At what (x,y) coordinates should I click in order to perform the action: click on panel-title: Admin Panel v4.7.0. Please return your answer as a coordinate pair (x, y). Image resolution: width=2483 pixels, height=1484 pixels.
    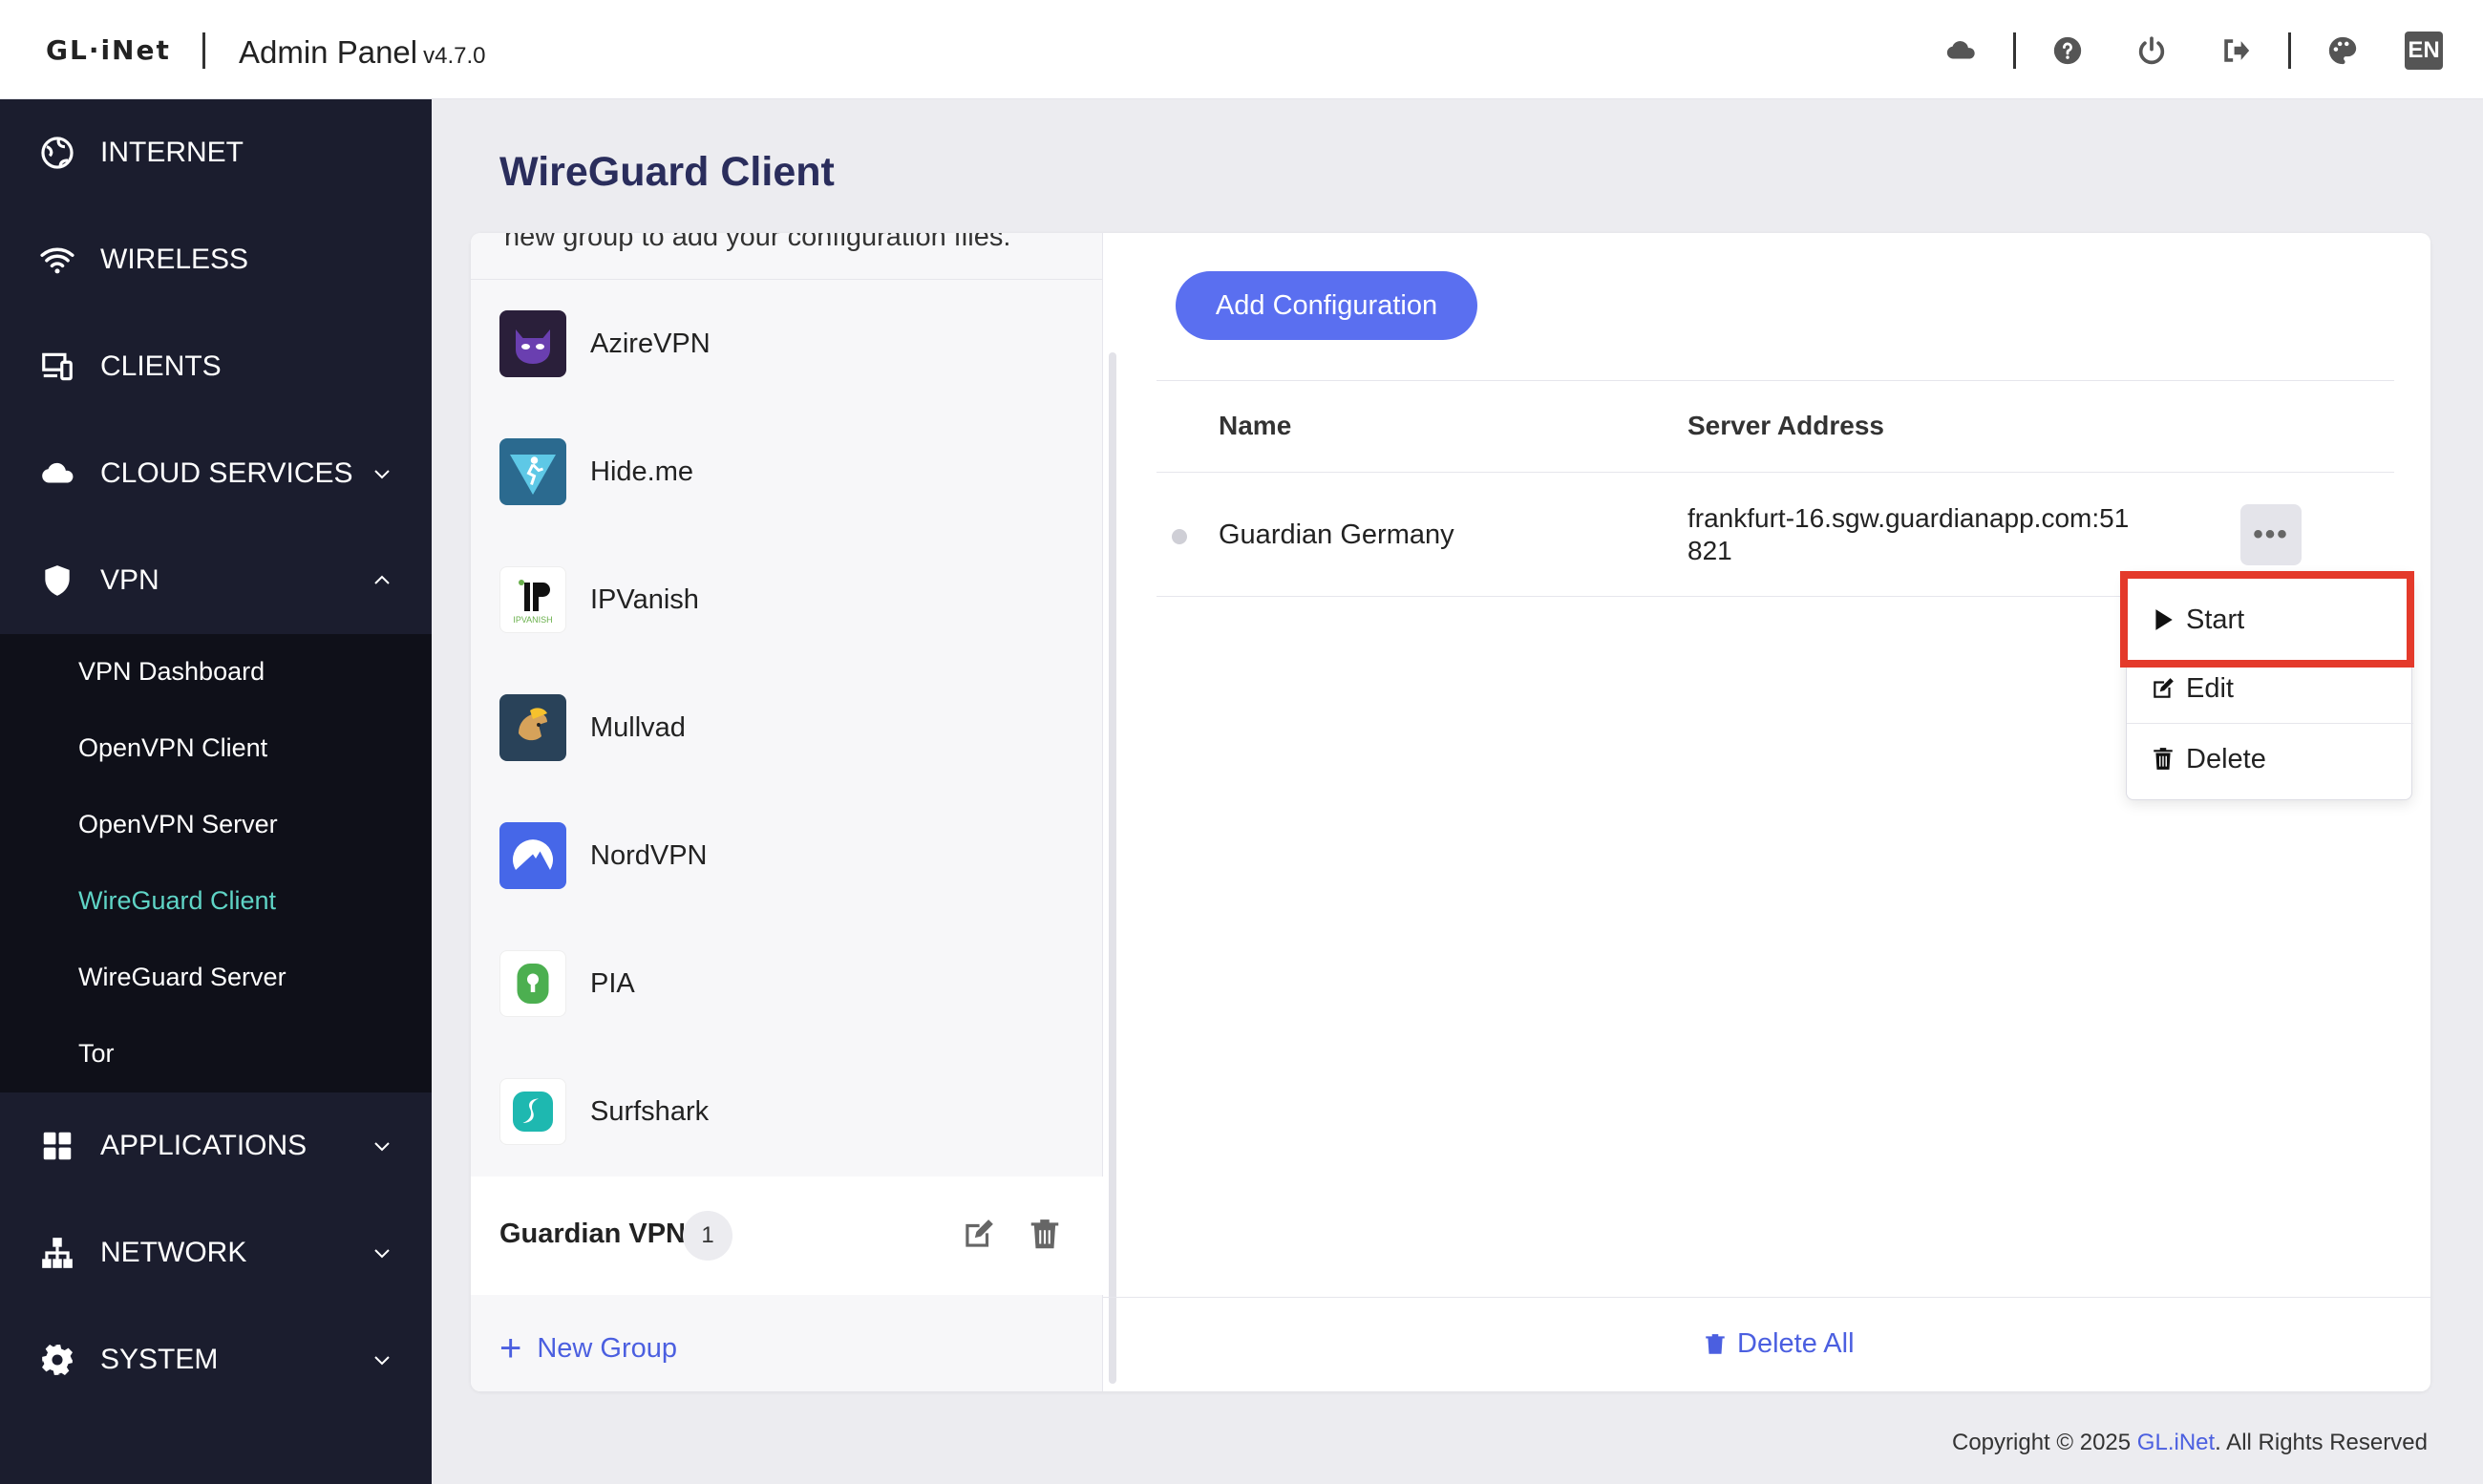
    Looking at the image, I should click on (362, 53).